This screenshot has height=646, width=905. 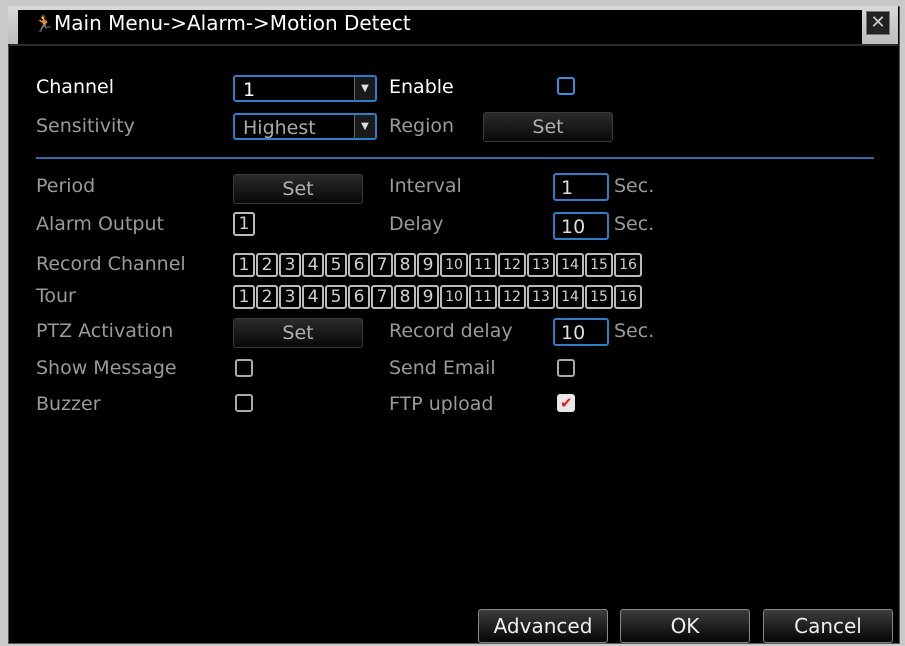 What do you see at coordinates (359, 265) in the screenshot?
I see `record-channel-6-box: 6` at bounding box center [359, 265].